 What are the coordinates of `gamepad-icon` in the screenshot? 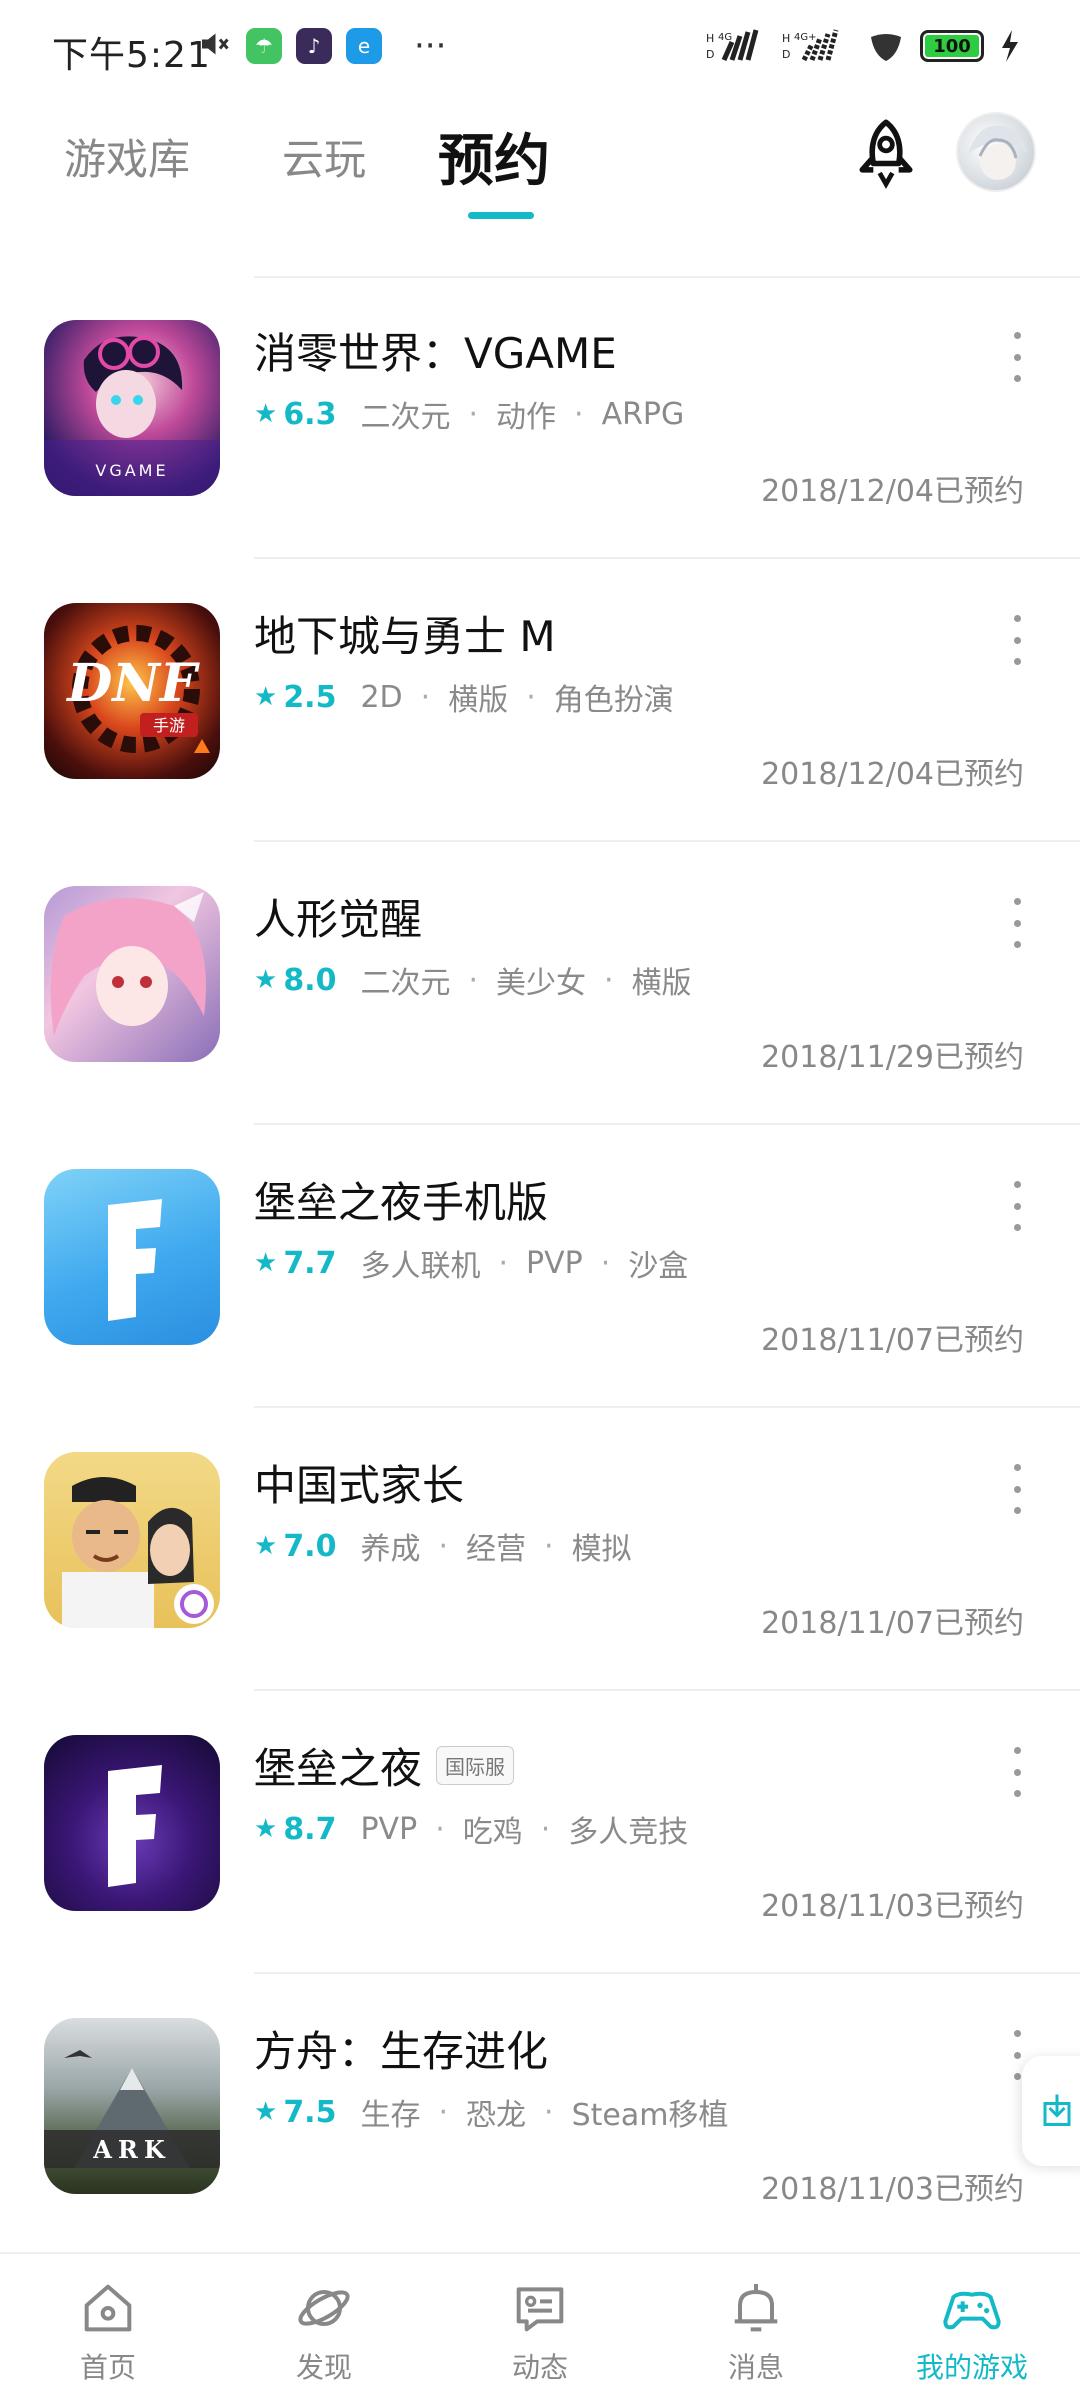 It's located at (972, 2310).